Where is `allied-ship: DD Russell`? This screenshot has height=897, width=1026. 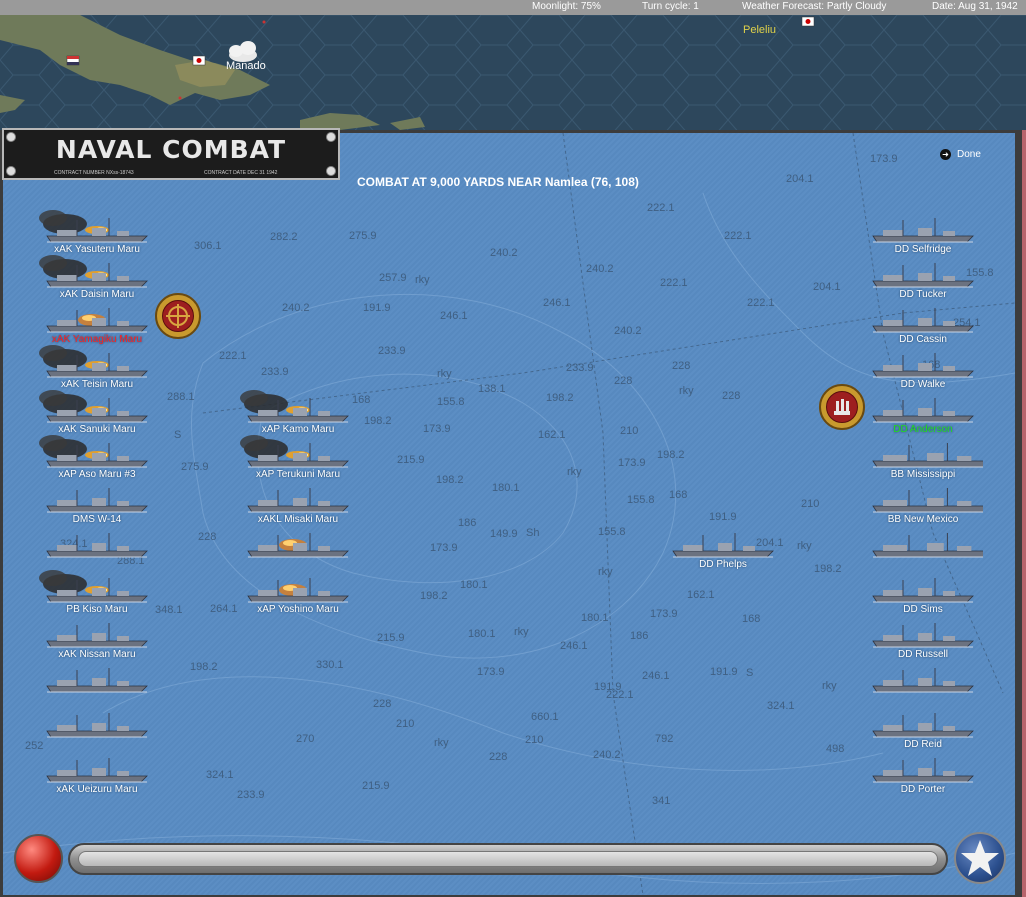
allied-ship: DD Russell is located at coordinates (923, 637).